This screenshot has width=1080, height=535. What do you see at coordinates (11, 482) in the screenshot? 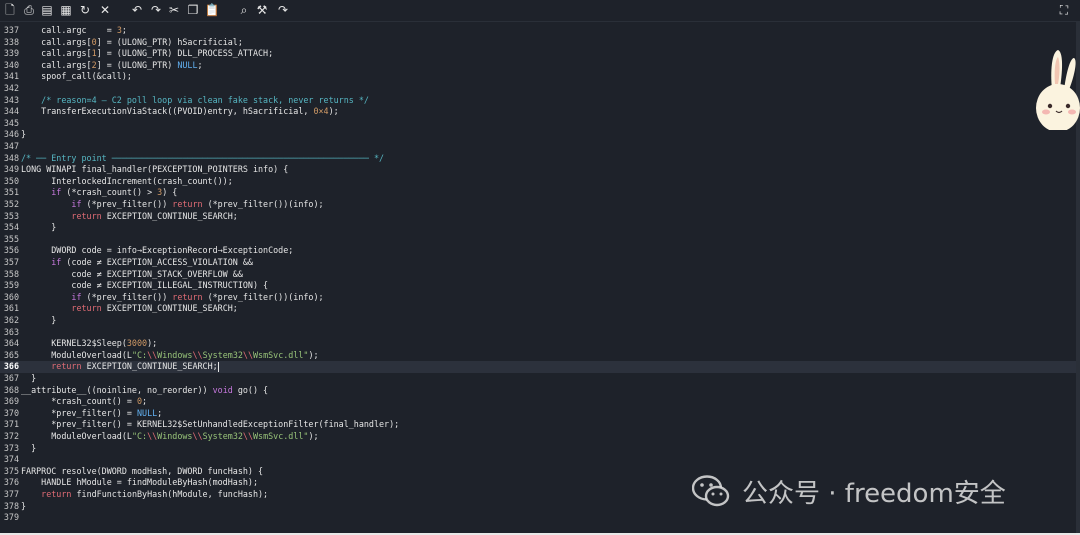
I see `line-number: 376` at bounding box center [11, 482].